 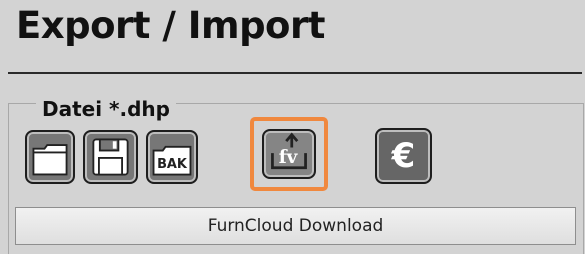 I want to click on folder-icon, so click(x=50, y=160).